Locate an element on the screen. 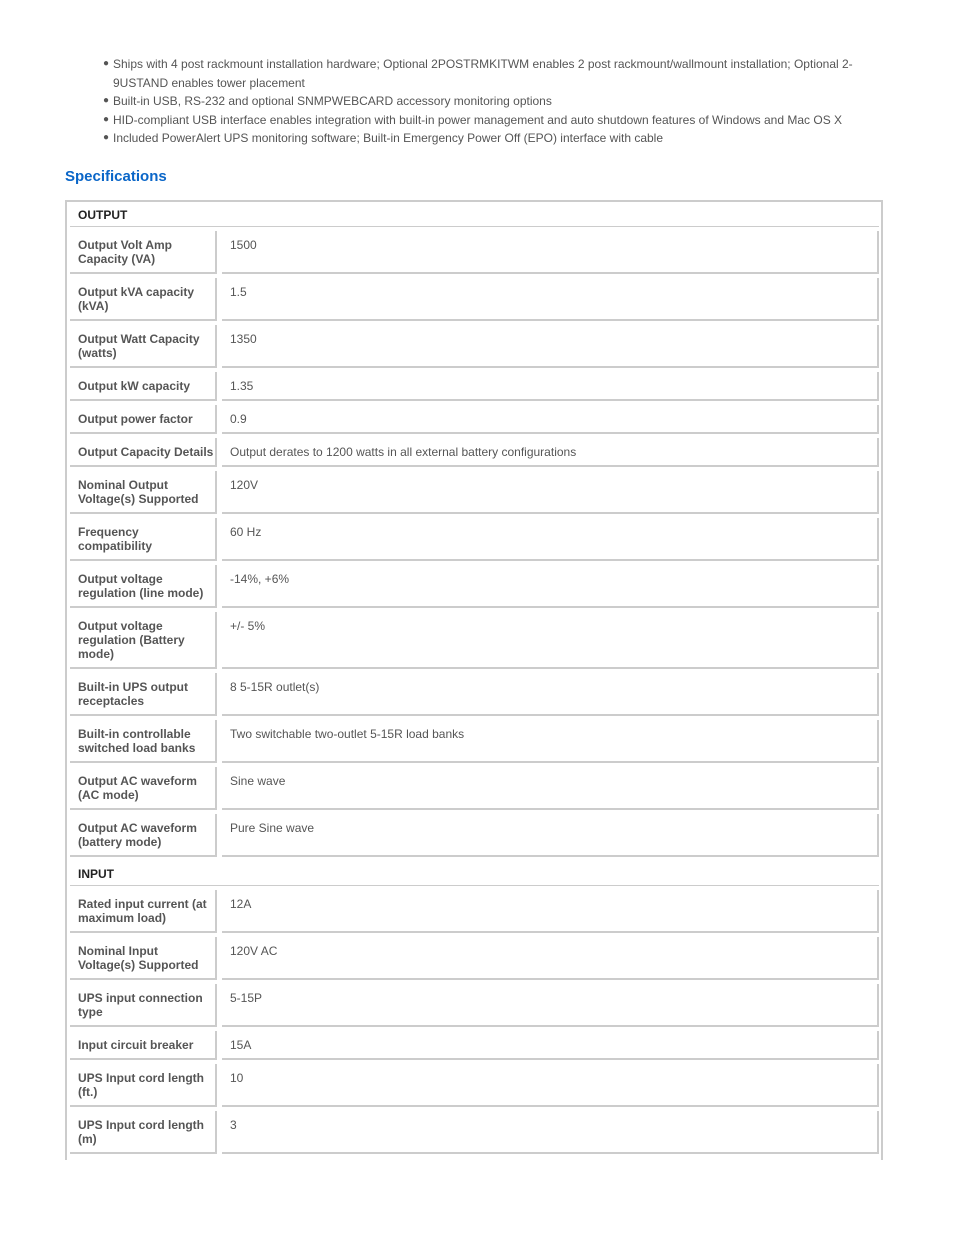  spec-row: Output kVA capacity (kVA) 1.5 is located at coordinates (474, 299).